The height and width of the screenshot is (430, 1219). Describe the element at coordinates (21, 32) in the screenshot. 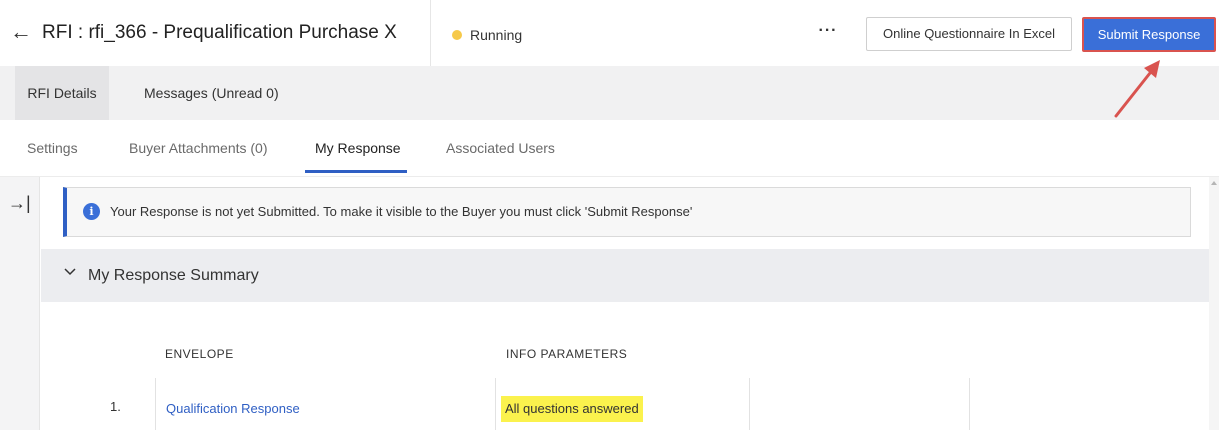

I see `back-arrow-icon: ←` at that location.